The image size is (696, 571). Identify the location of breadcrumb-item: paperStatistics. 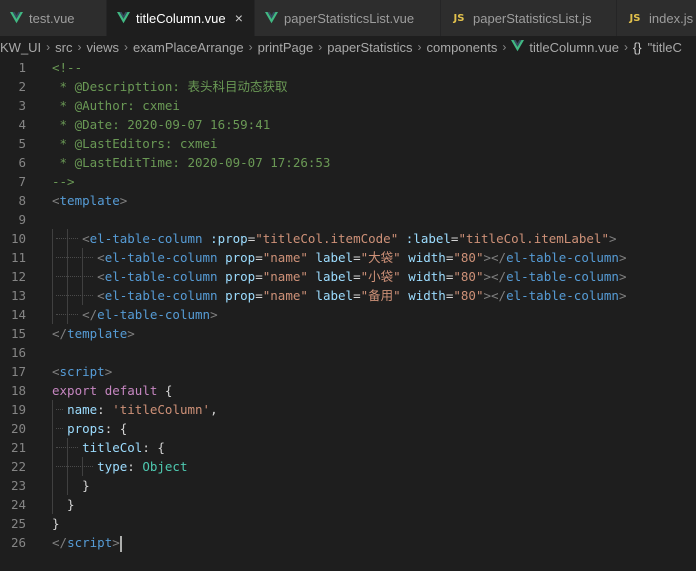
(369, 47).